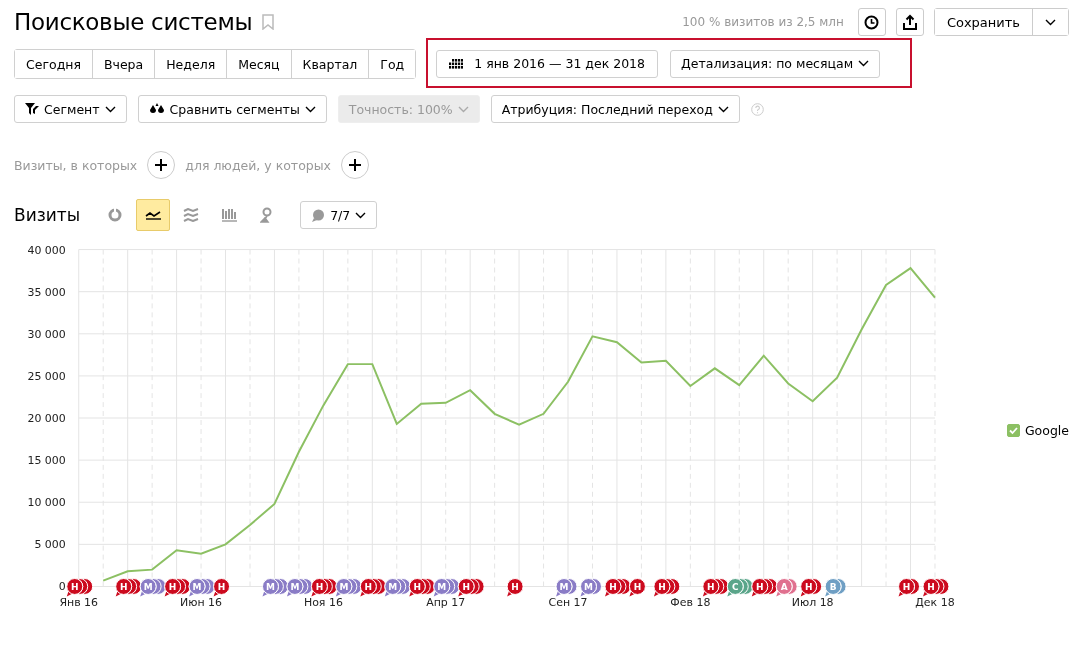  What do you see at coordinates (935, 603) in the screenshot?
I see `x-axis-label: Дек 18` at bounding box center [935, 603].